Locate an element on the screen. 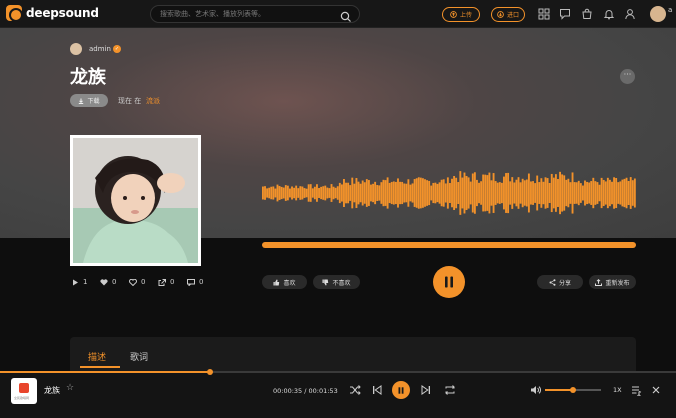 This screenshot has height=418, width=676. playback-speed: 1X is located at coordinates (617, 390).